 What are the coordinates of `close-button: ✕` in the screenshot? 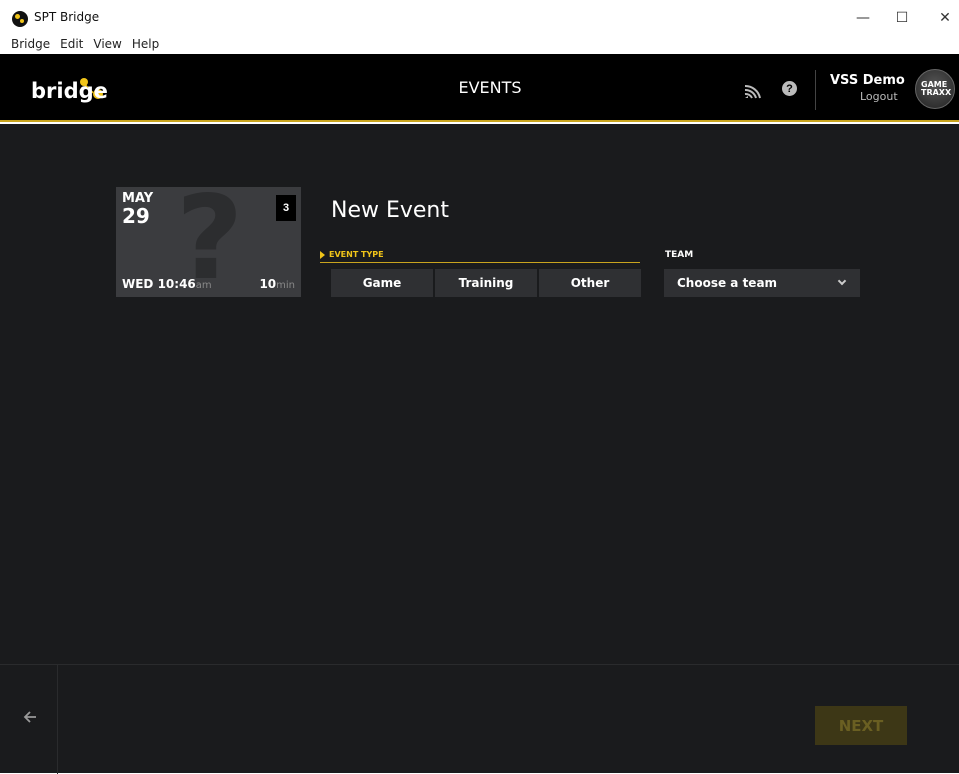 It's located at (943, 18).